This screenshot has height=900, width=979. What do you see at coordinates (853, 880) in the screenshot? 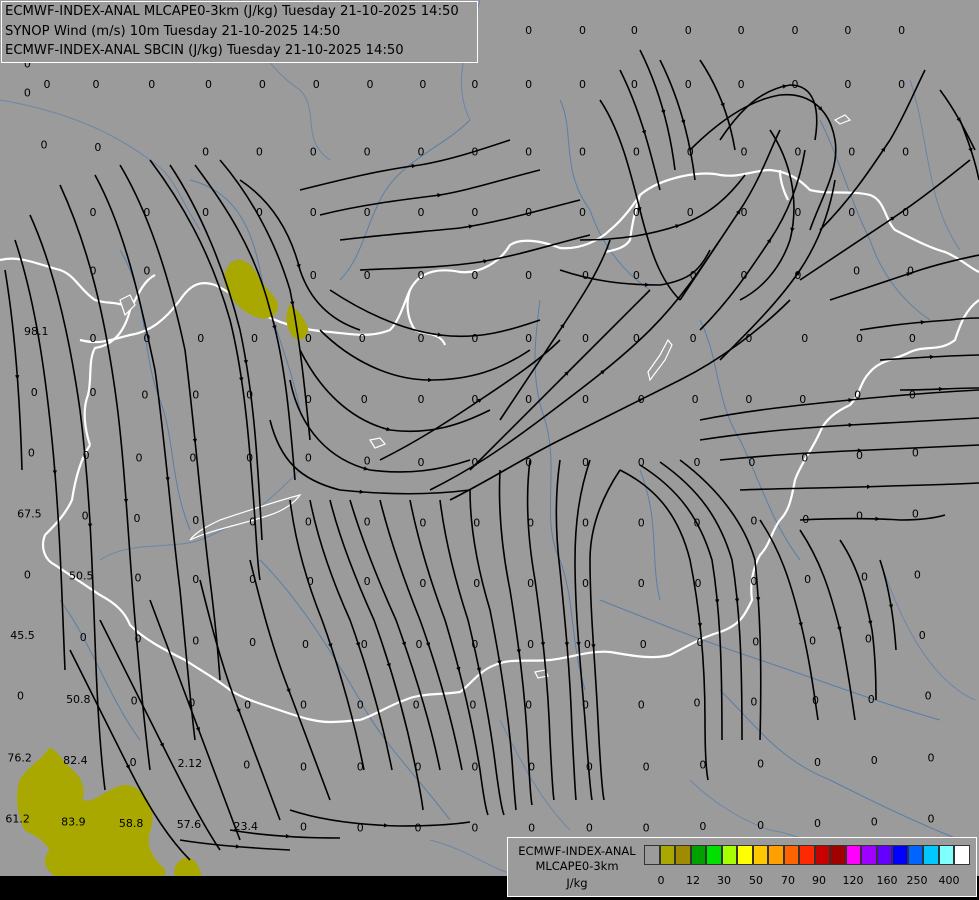
I see `legend-tick-label: 120` at bounding box center [853, 880].